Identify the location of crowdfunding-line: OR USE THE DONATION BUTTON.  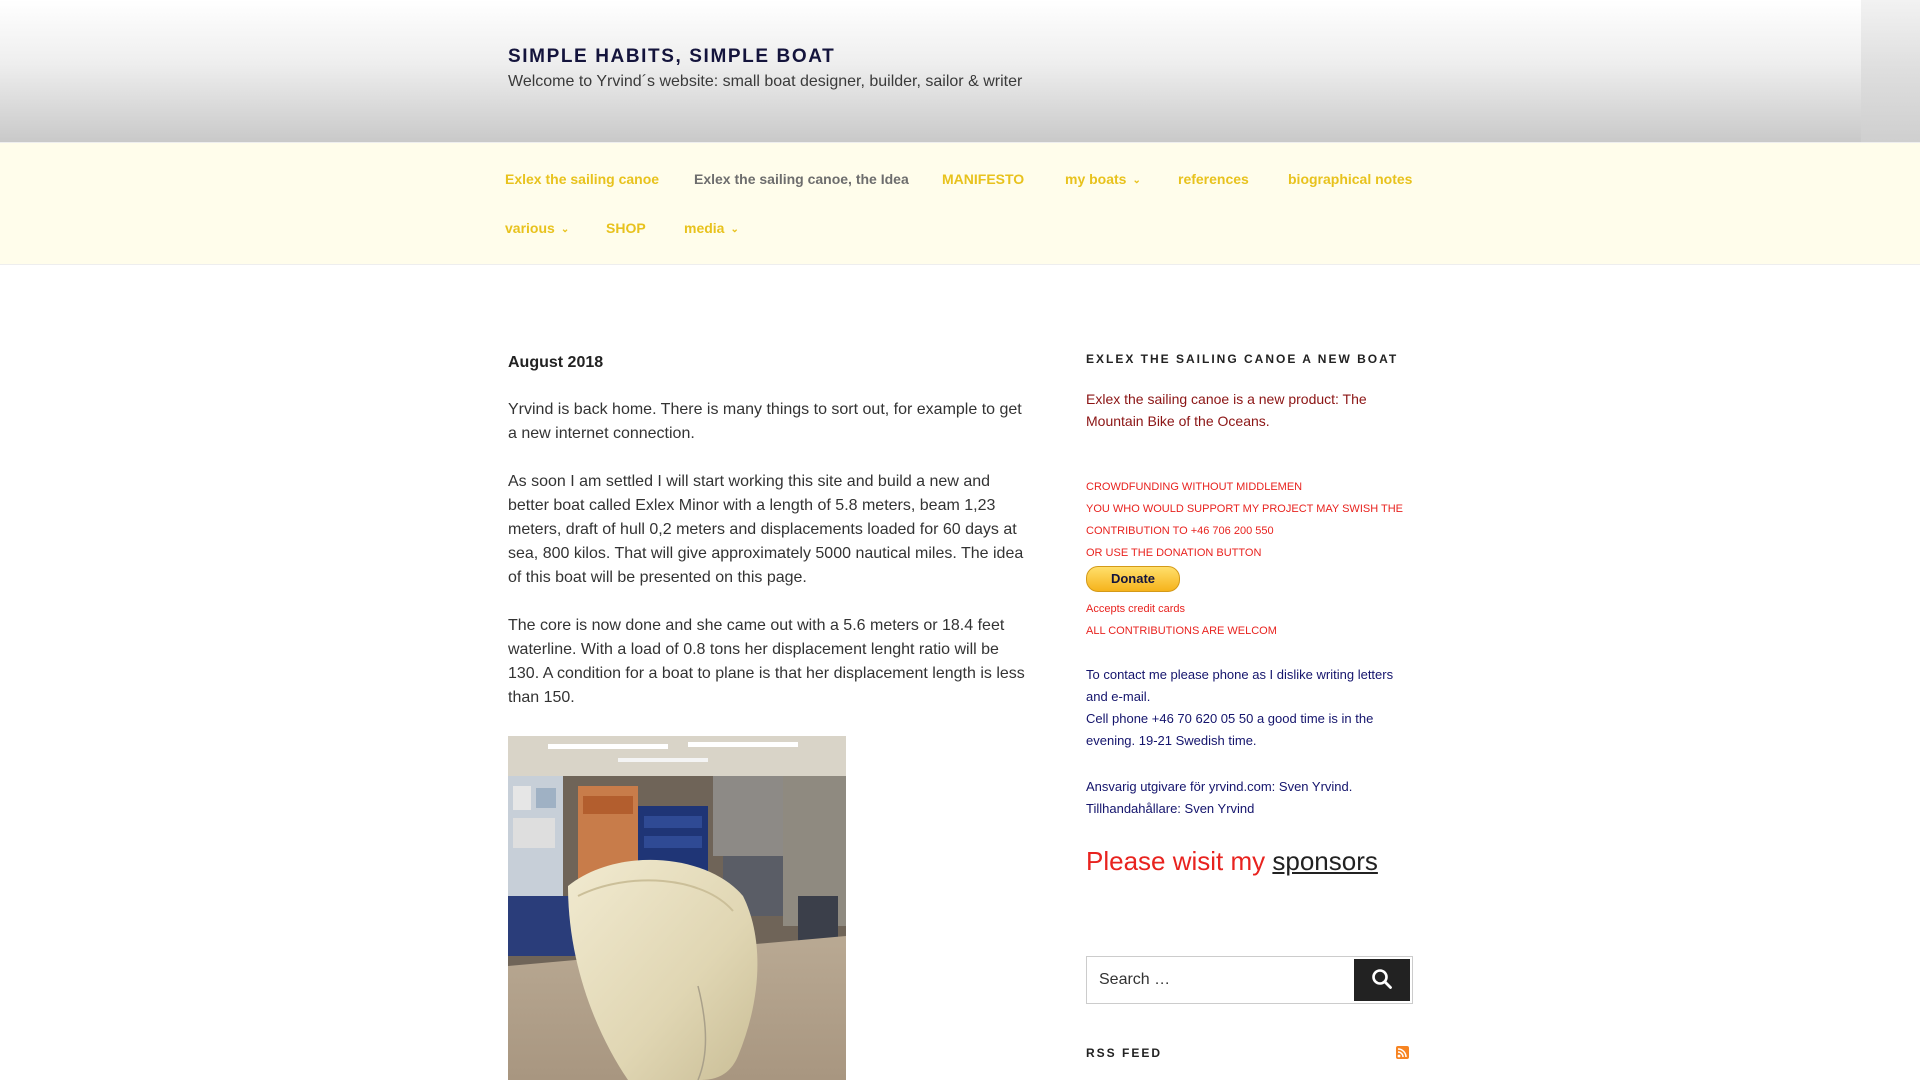
(1174, 553).